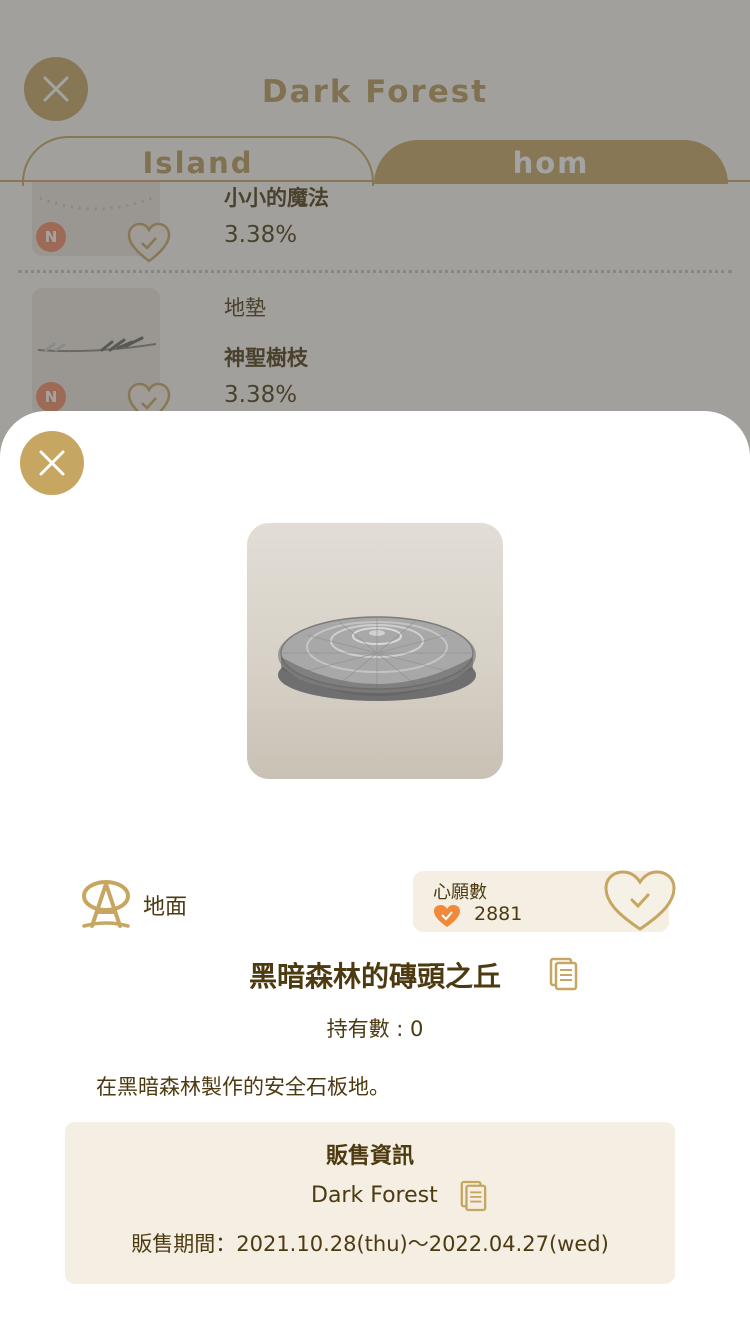 The width and height of the screenshot is (750, 1341). I want to click on close-icon, so click(52, 463).